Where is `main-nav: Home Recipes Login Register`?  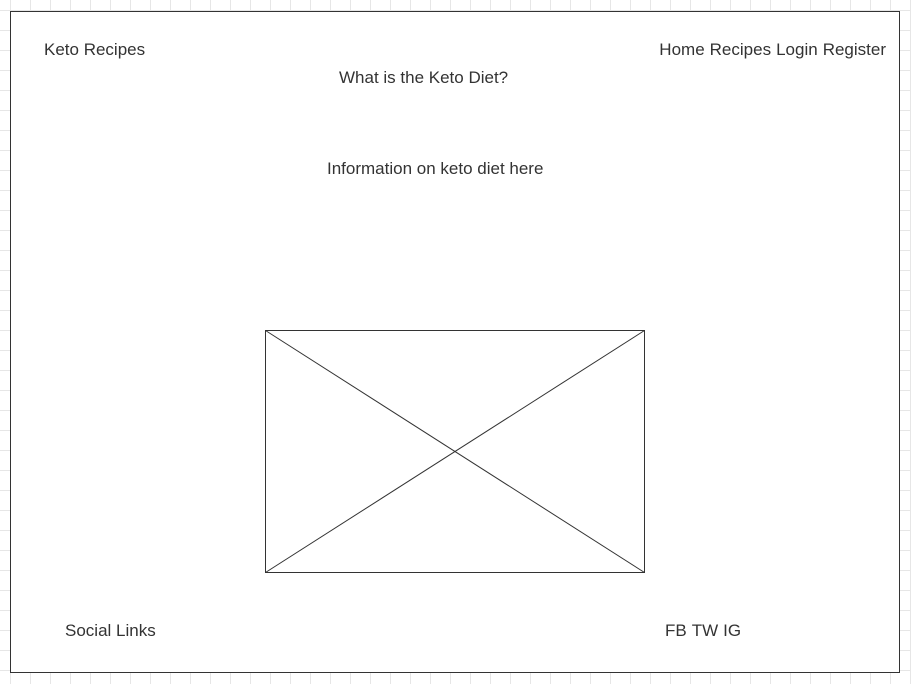
main-nav: Home Recipes Login Register is located at coordinates (772, 50).